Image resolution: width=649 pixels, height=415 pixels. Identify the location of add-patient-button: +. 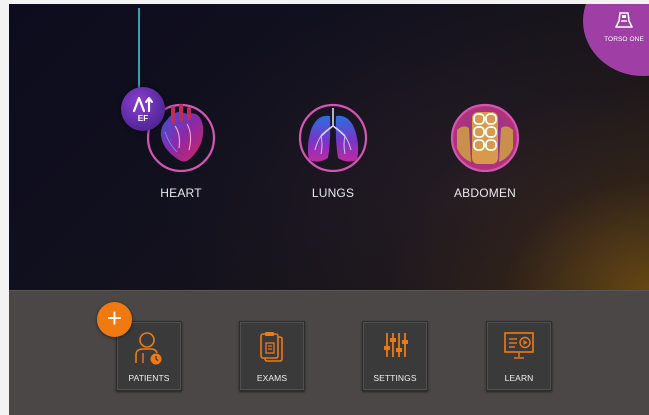
(114, 319).